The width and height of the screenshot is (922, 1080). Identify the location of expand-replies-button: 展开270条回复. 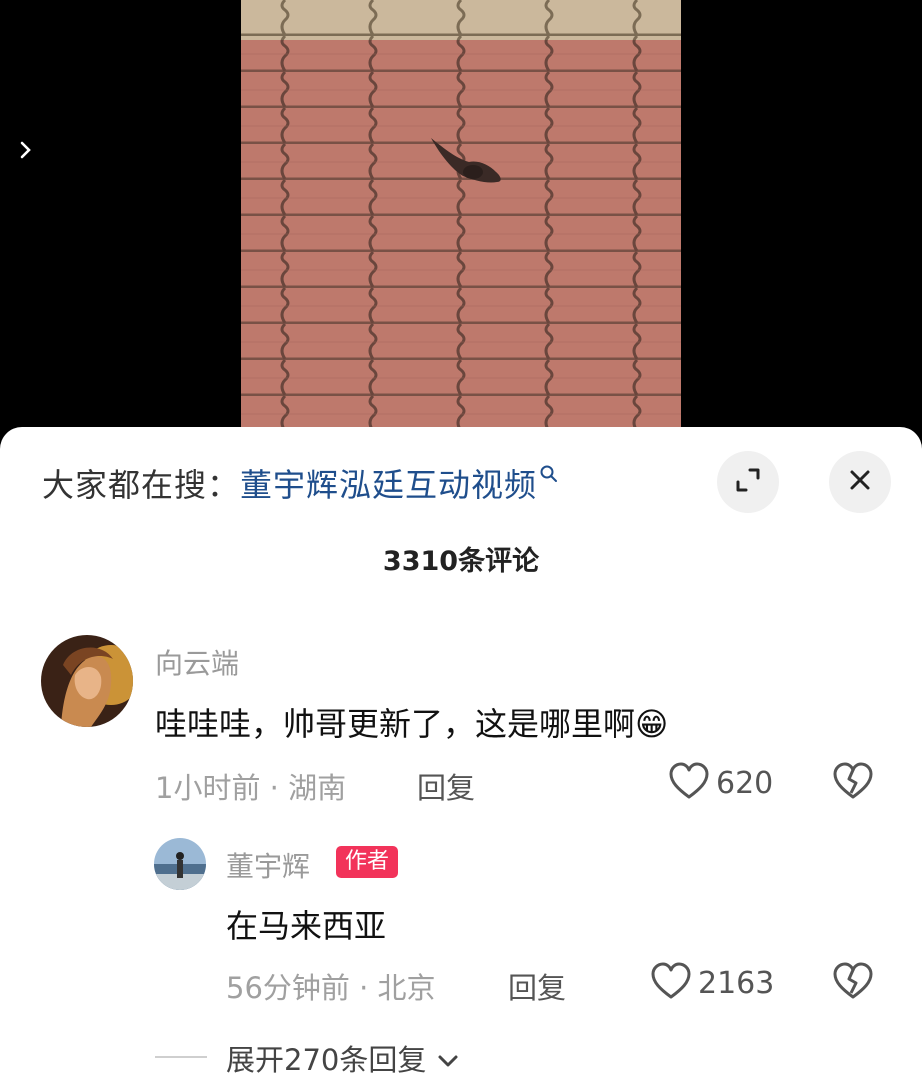
(343, 1058).